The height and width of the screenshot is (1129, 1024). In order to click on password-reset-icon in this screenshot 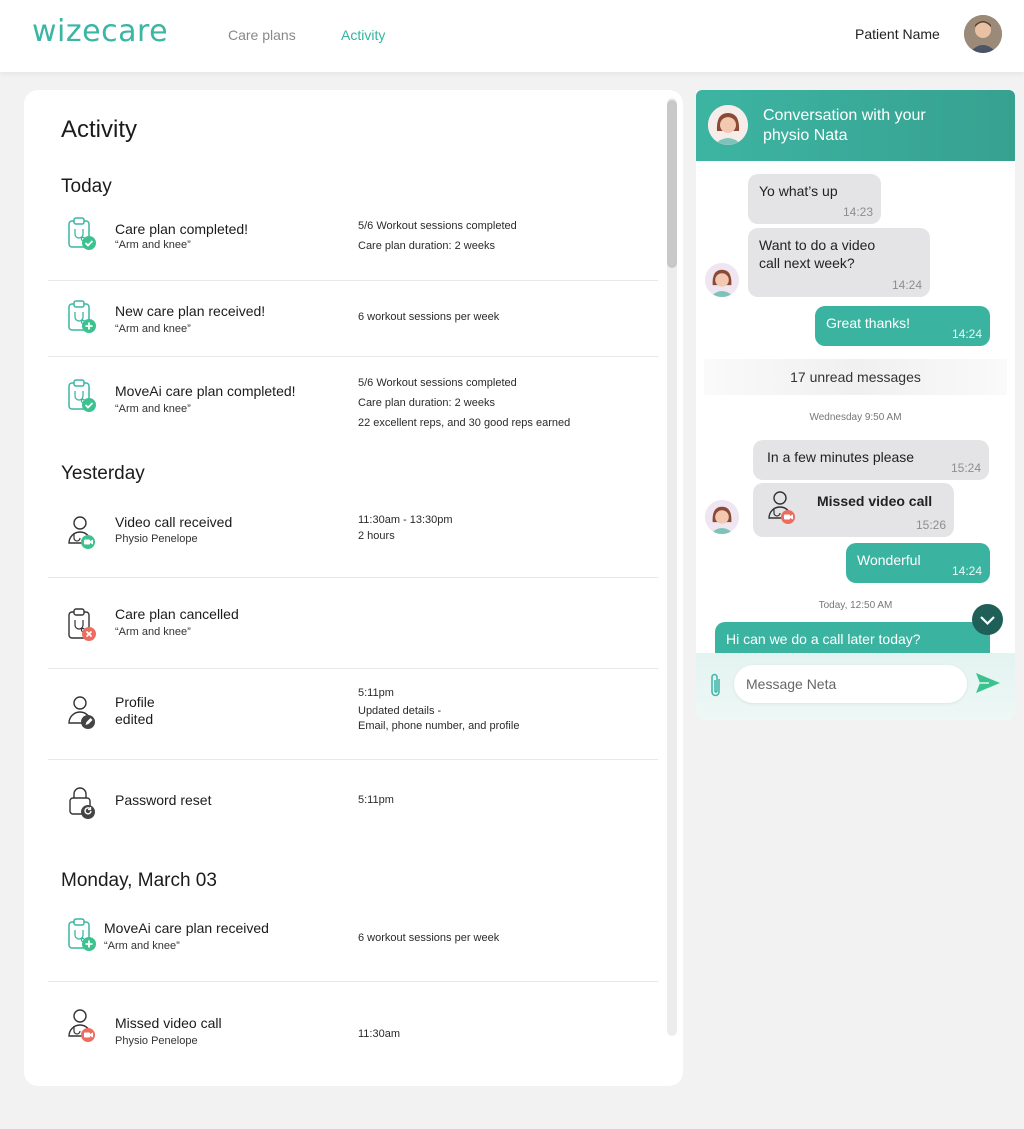, I will do `click(83, 804)`.